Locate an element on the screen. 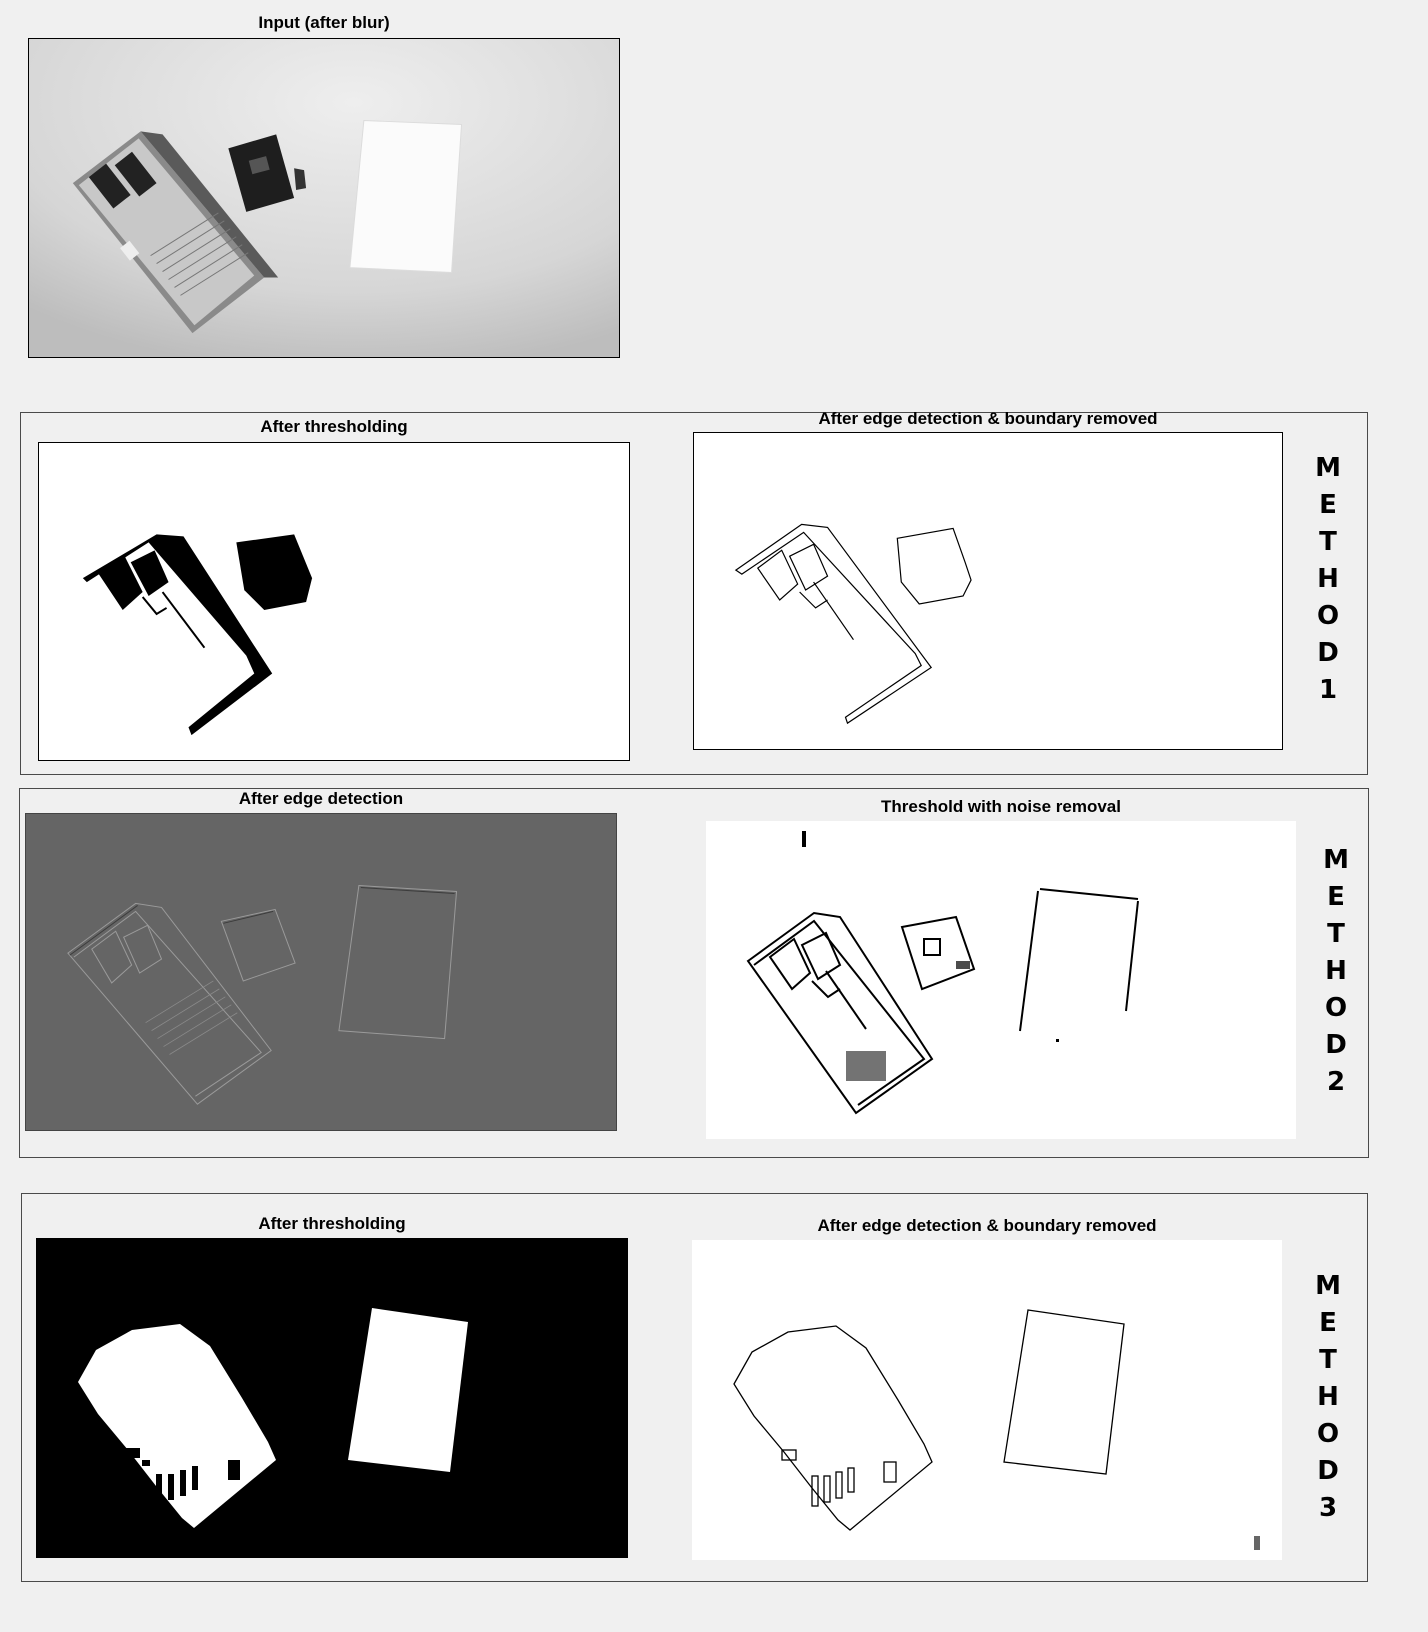 The image size is (1428, 1632). method3-left-title: After thresholding is located at coordinates (332, 1223).